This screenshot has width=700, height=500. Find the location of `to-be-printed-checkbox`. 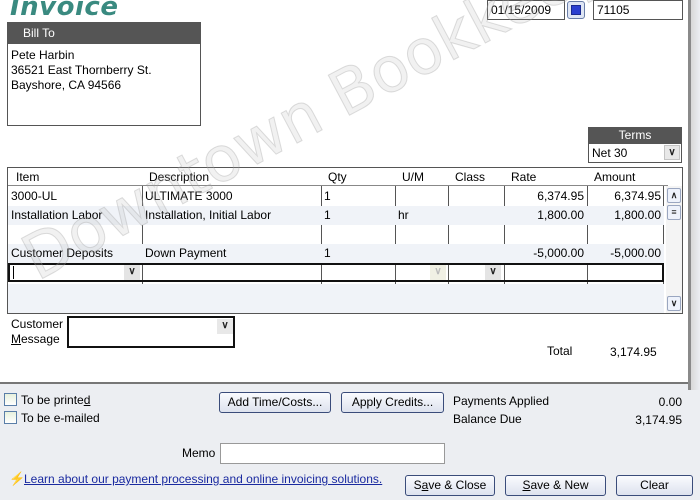

to-be-printed-checkbox is located at coordinates (10, 399).